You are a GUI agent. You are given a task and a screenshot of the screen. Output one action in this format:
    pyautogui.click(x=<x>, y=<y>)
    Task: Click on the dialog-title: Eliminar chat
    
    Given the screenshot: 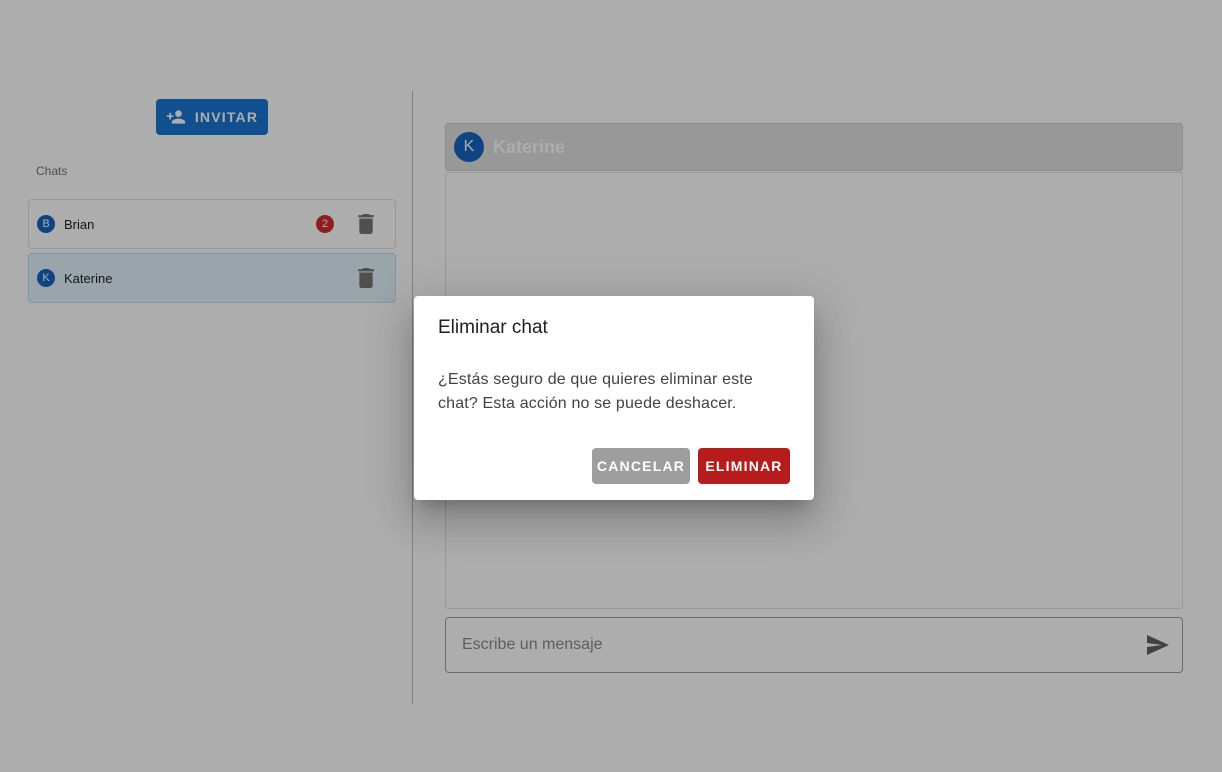 What is the action you would take?
    pyautogui.click(x=493, y=327)
    